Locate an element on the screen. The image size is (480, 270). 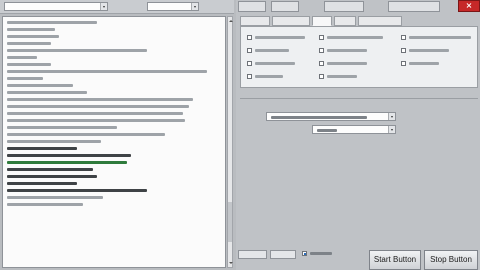
mode-select is located at coordinates (354, 129).